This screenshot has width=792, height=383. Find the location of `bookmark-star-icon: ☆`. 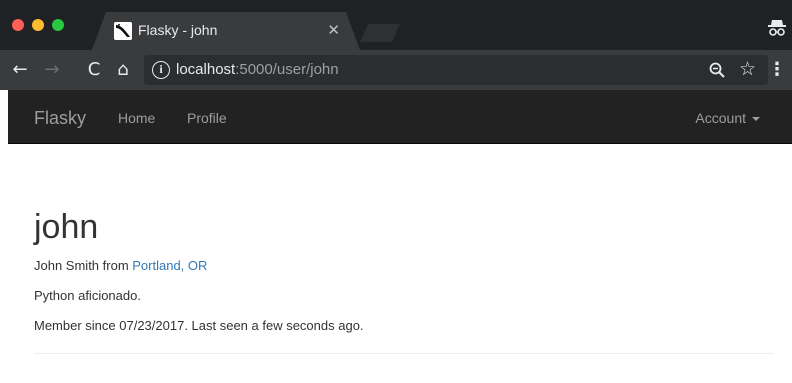

bookmark-star-icon: ☆ is located at coordinates (747, 69).